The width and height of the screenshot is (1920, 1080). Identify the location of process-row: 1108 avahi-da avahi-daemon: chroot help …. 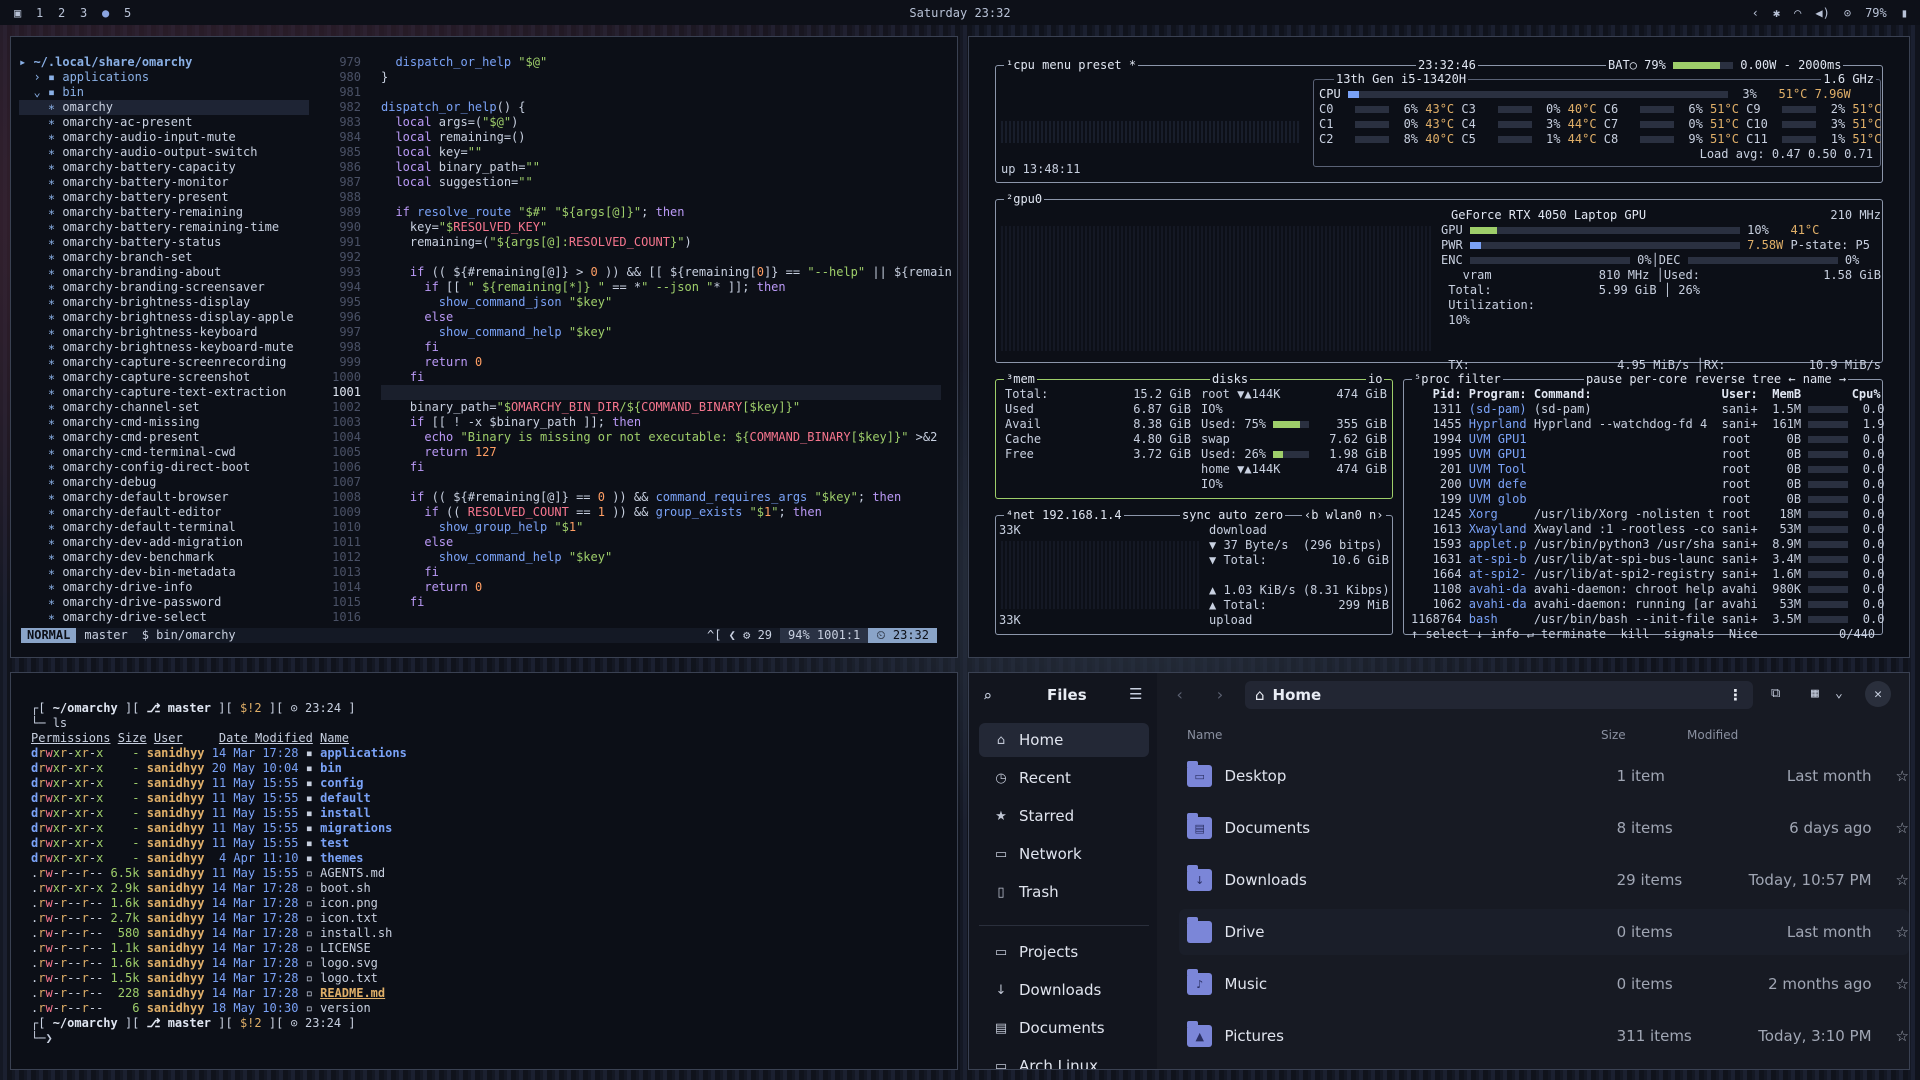
(1648, 589).